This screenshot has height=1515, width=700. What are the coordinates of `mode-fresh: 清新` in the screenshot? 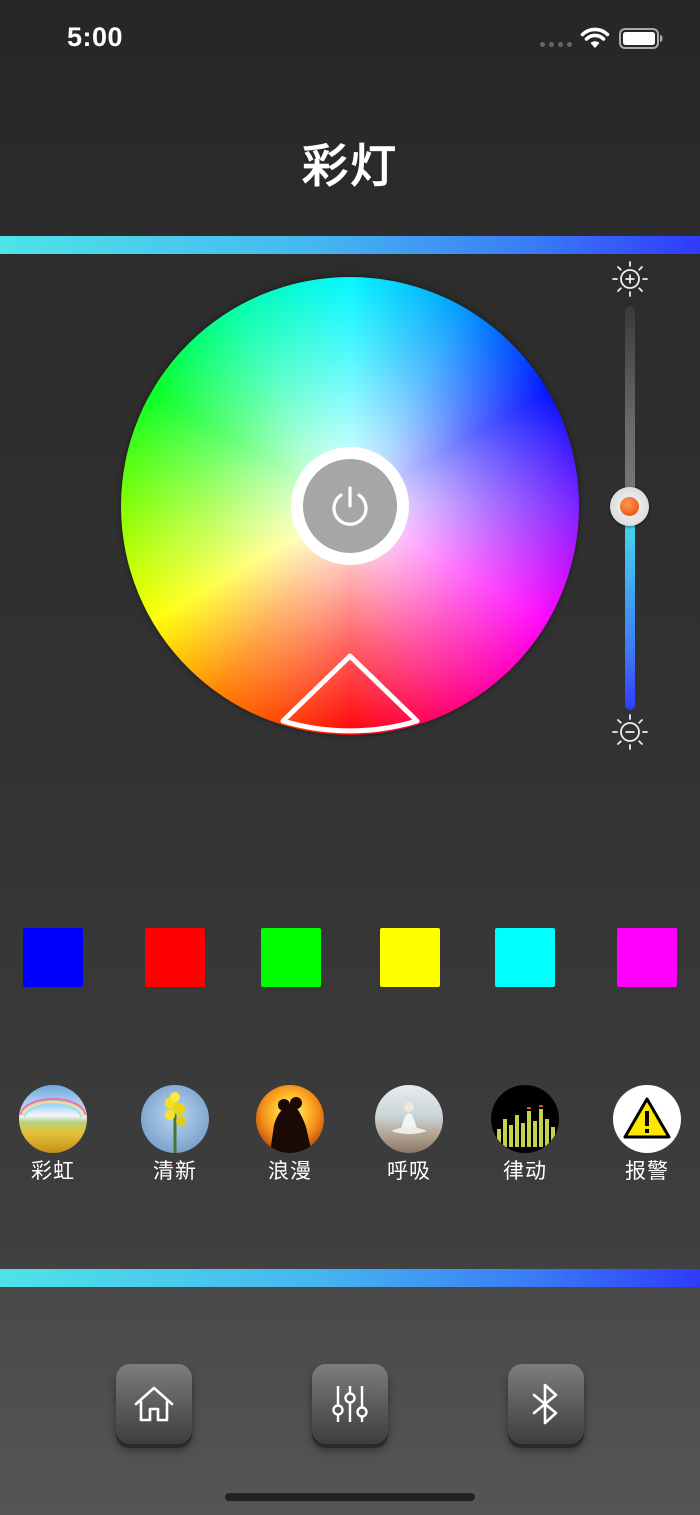 It's located at (175, 1135).